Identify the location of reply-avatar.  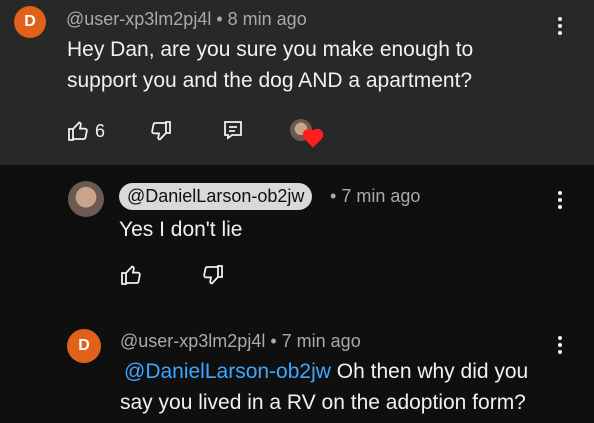
(86, 199).